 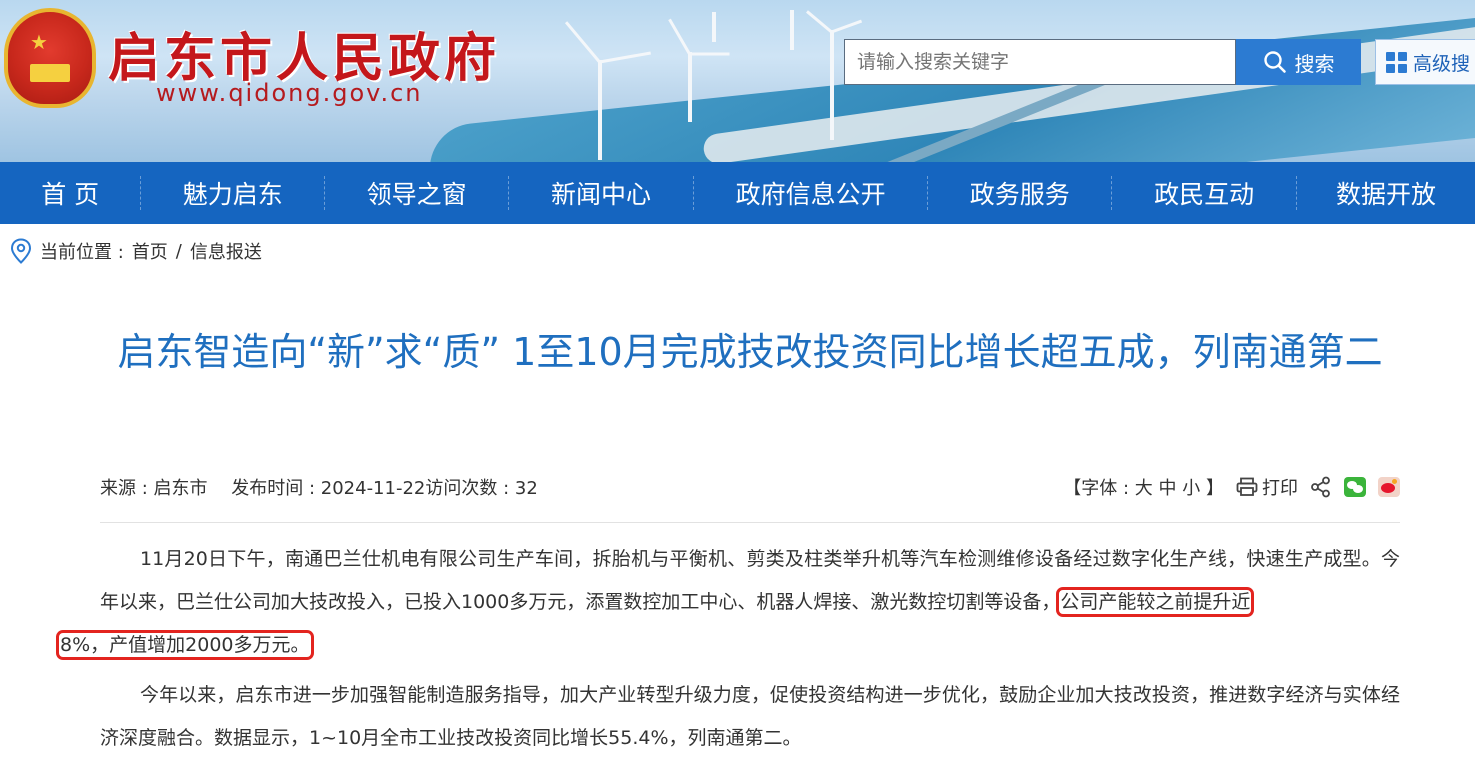 I want to click on search-button: 搜索, so click(x=1298, y=62).